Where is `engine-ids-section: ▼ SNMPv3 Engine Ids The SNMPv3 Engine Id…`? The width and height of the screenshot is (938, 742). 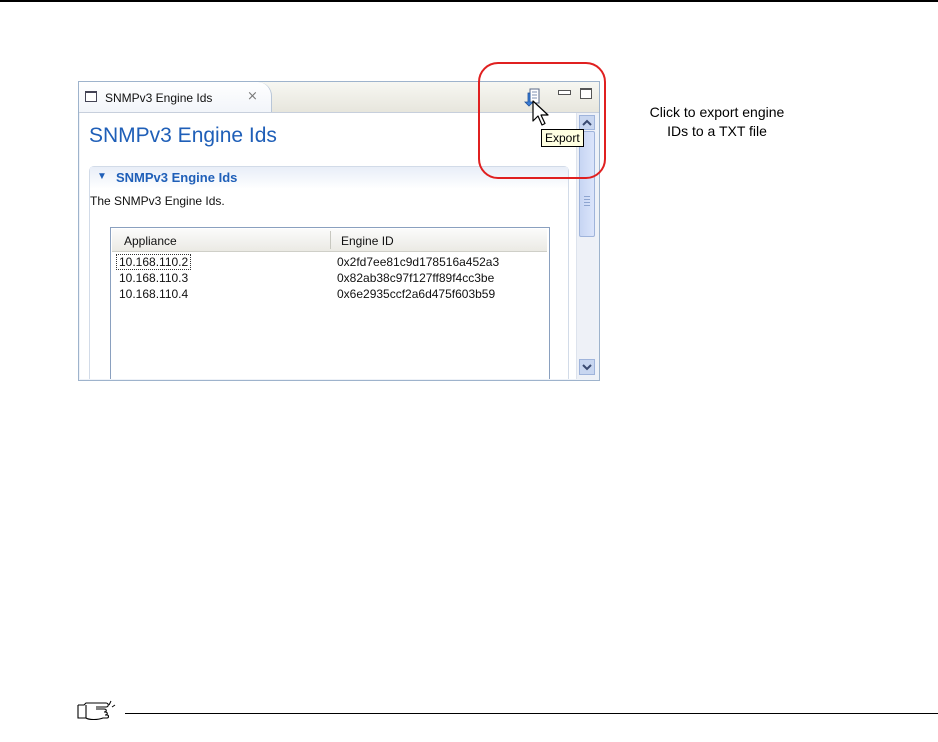
engine-ids-section: ▼ SNMPv3 Engine Ids The SNMPv3 Engine Id… is located at coordinates (329, 272).